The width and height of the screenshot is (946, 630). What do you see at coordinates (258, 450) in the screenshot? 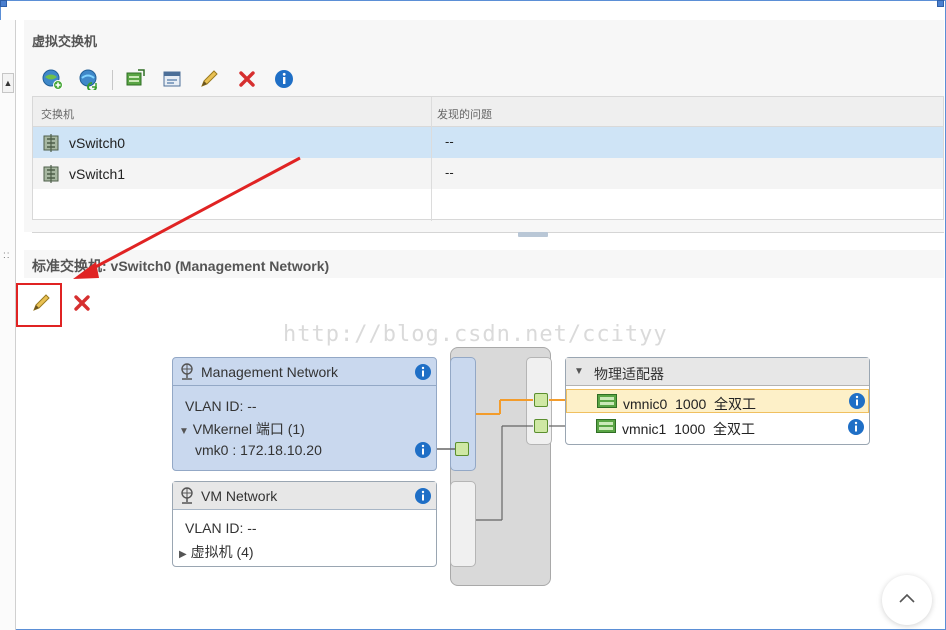
I see `vmkernel-adapter: vmk0 : 172.18.10.20` at bounding box center [258, 450].